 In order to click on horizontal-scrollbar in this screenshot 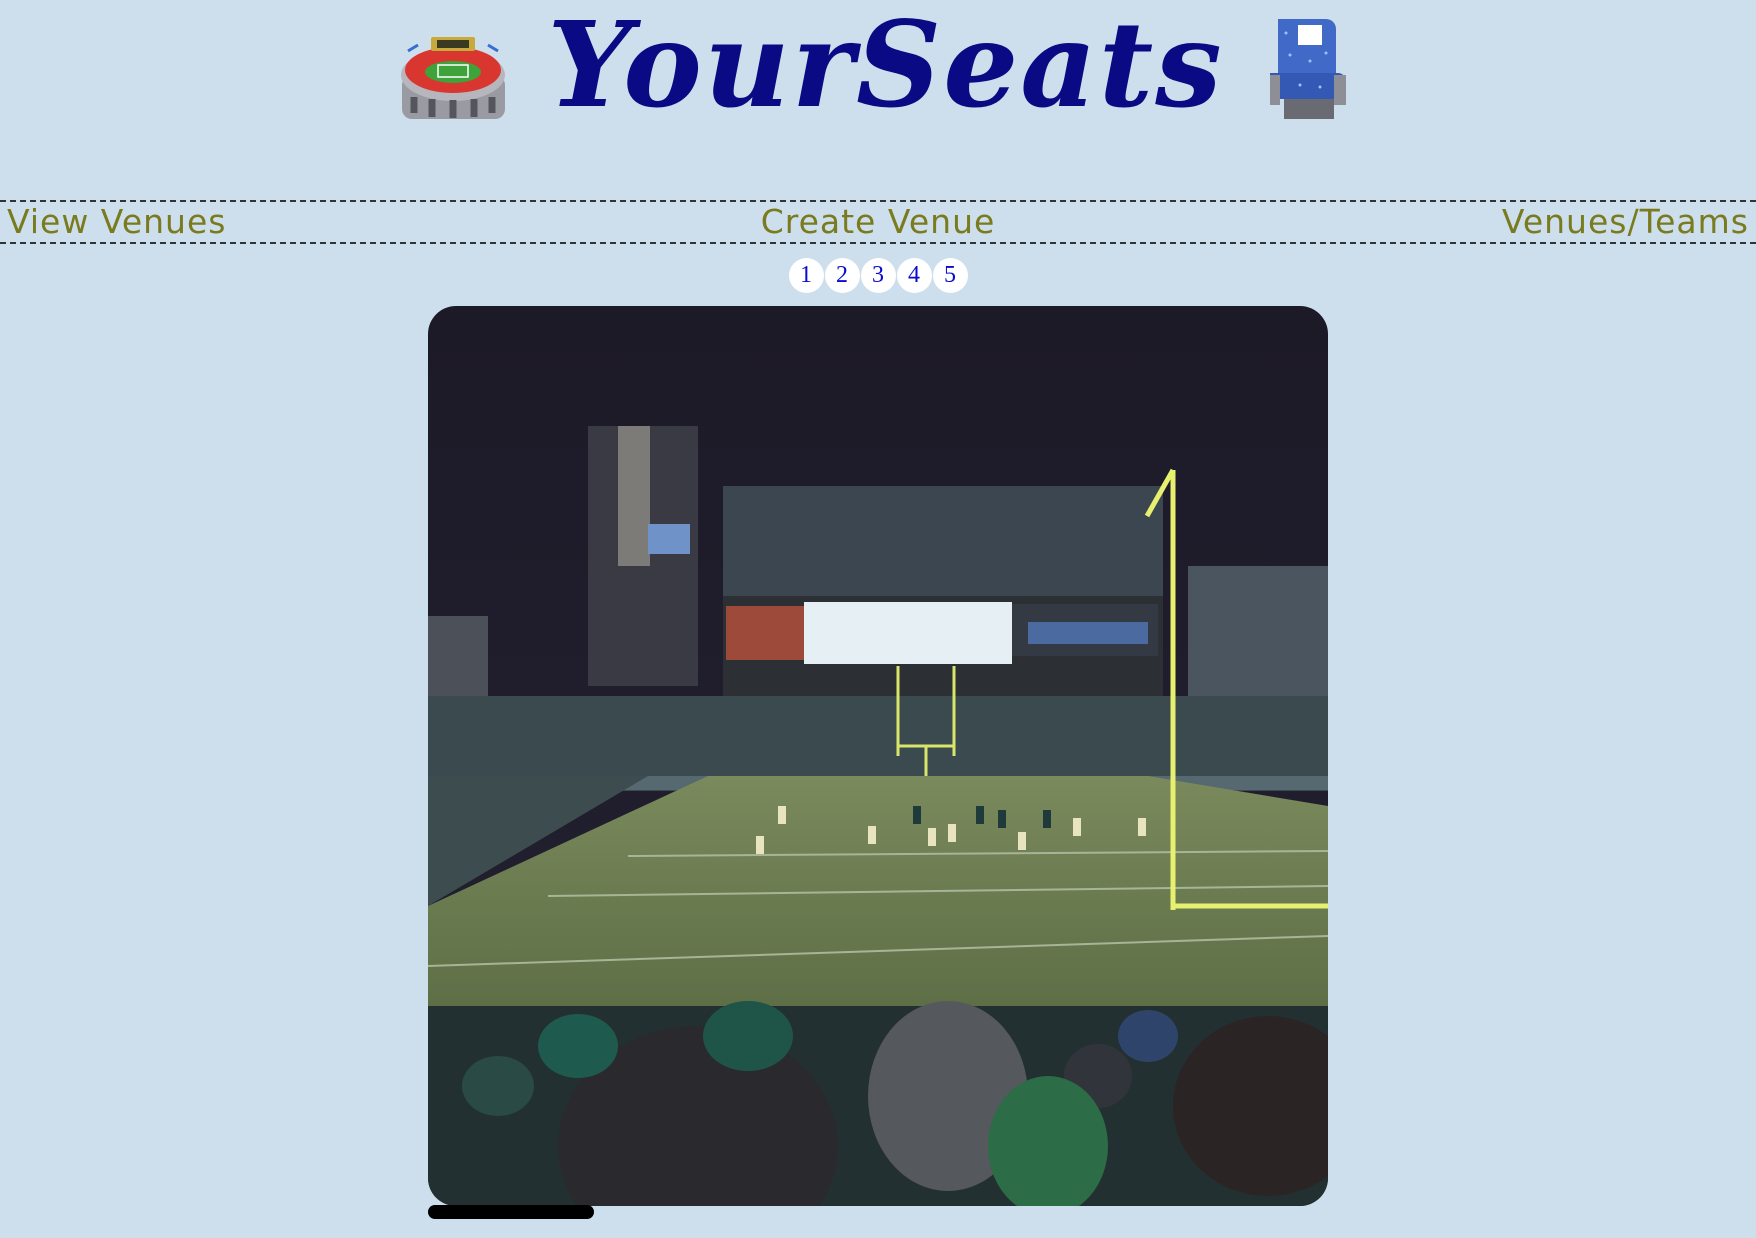, I will do `click(511, 1212)`.